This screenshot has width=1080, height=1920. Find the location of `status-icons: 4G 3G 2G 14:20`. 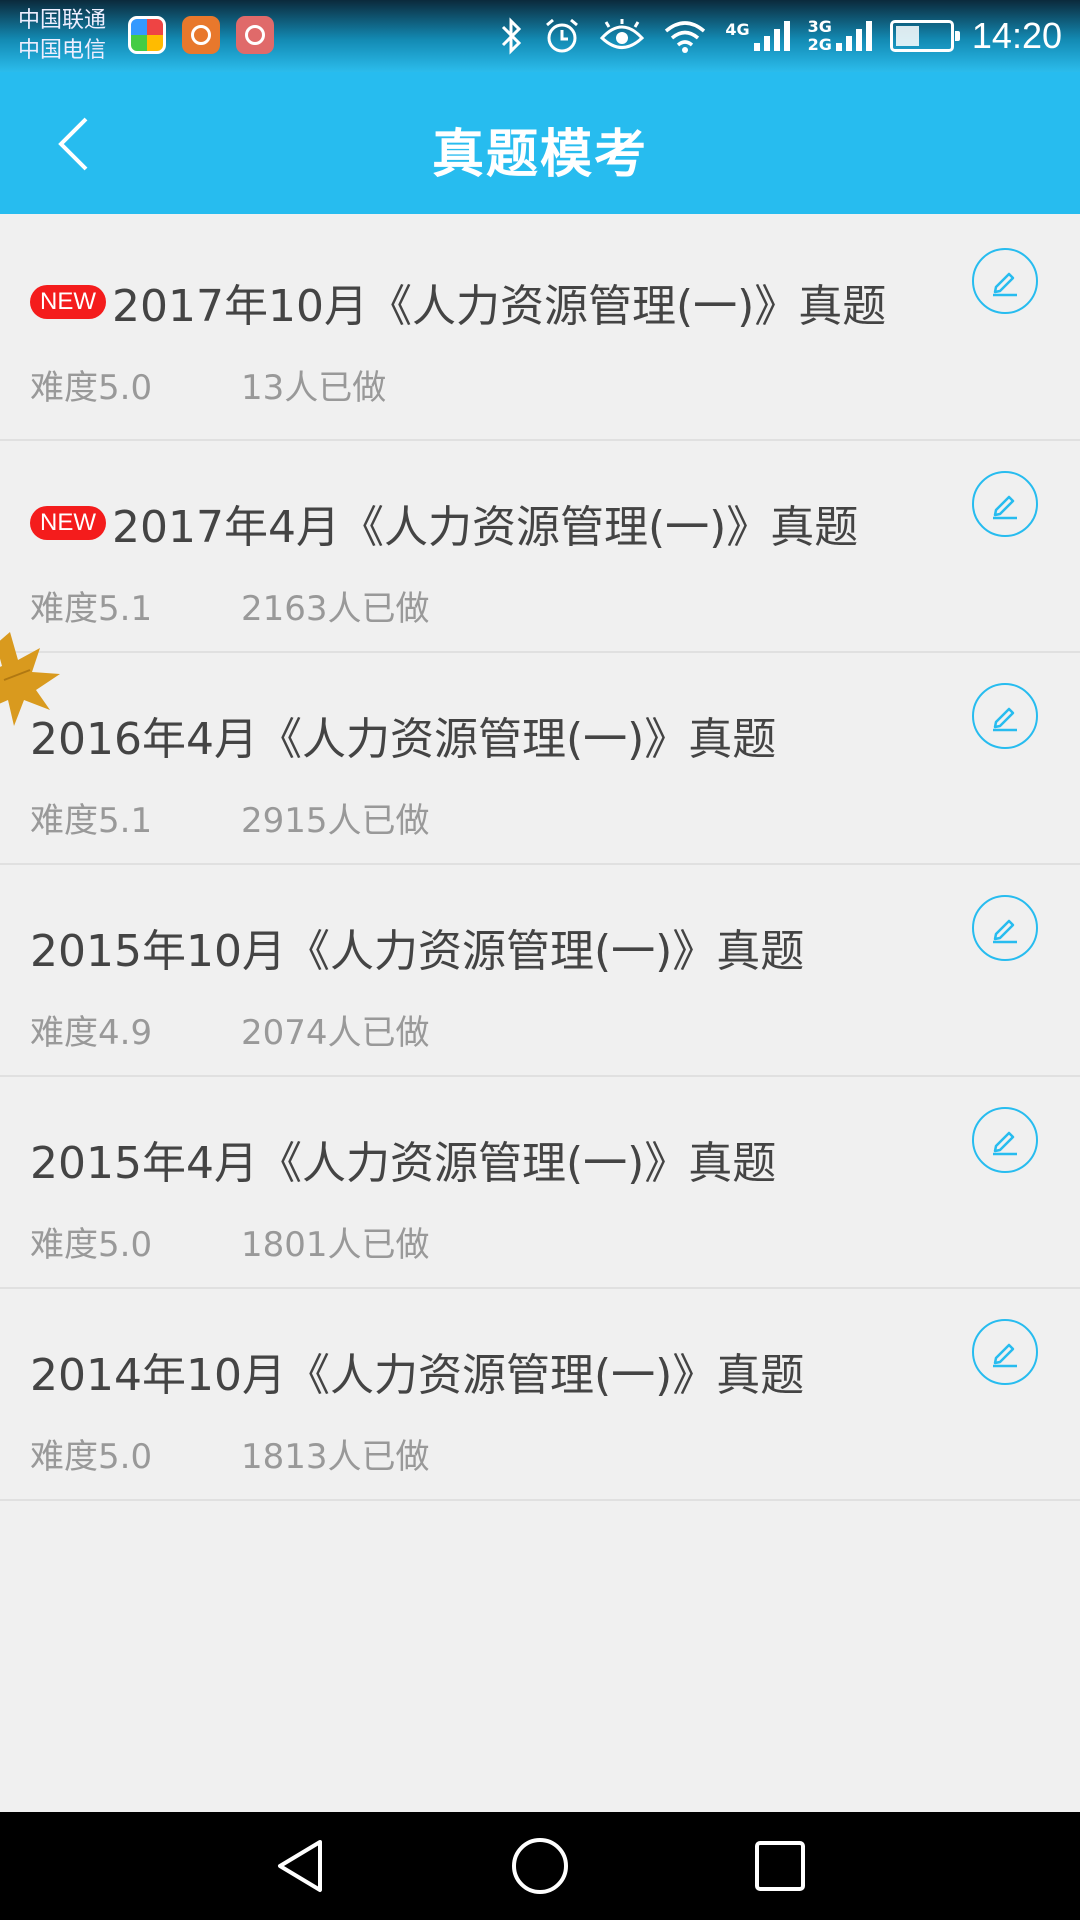

status-icons: 4G 3G 2G 14:20 is located at coordinates (780, 36).